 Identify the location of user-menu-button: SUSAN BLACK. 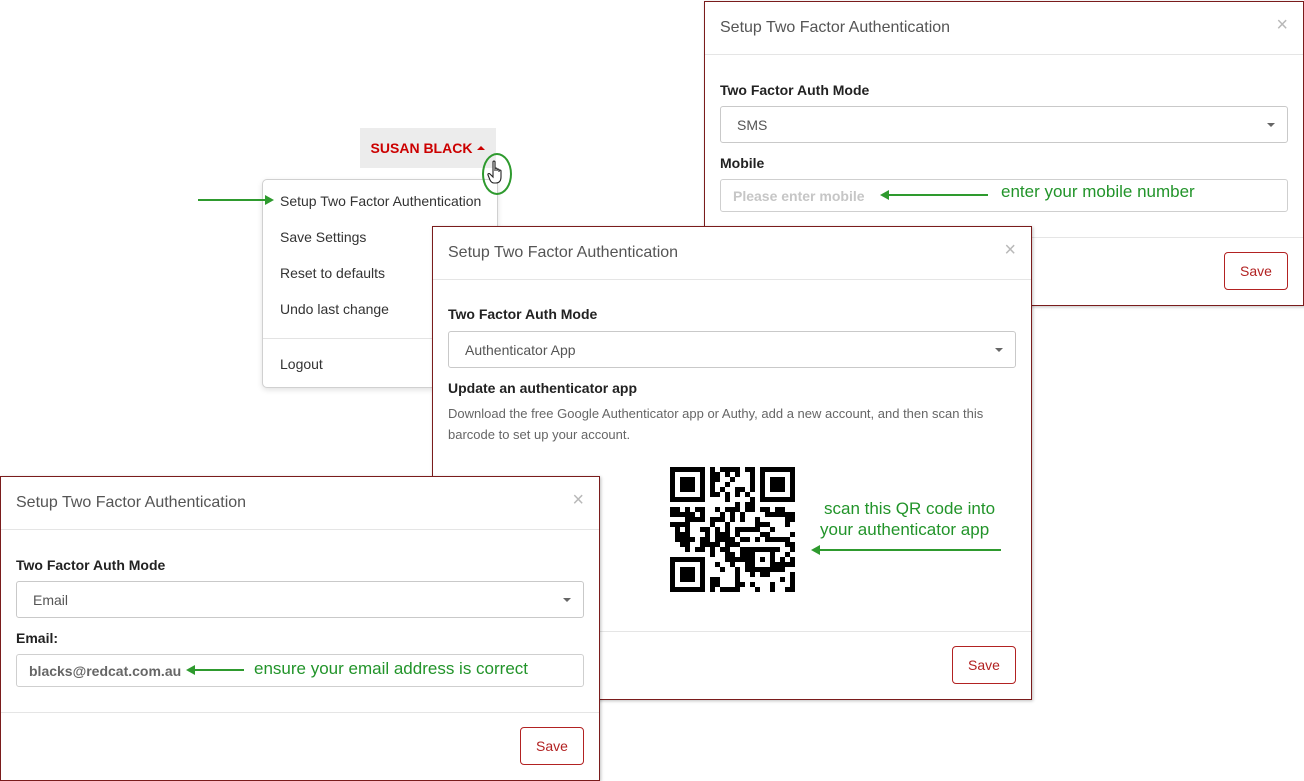
(428, 148).